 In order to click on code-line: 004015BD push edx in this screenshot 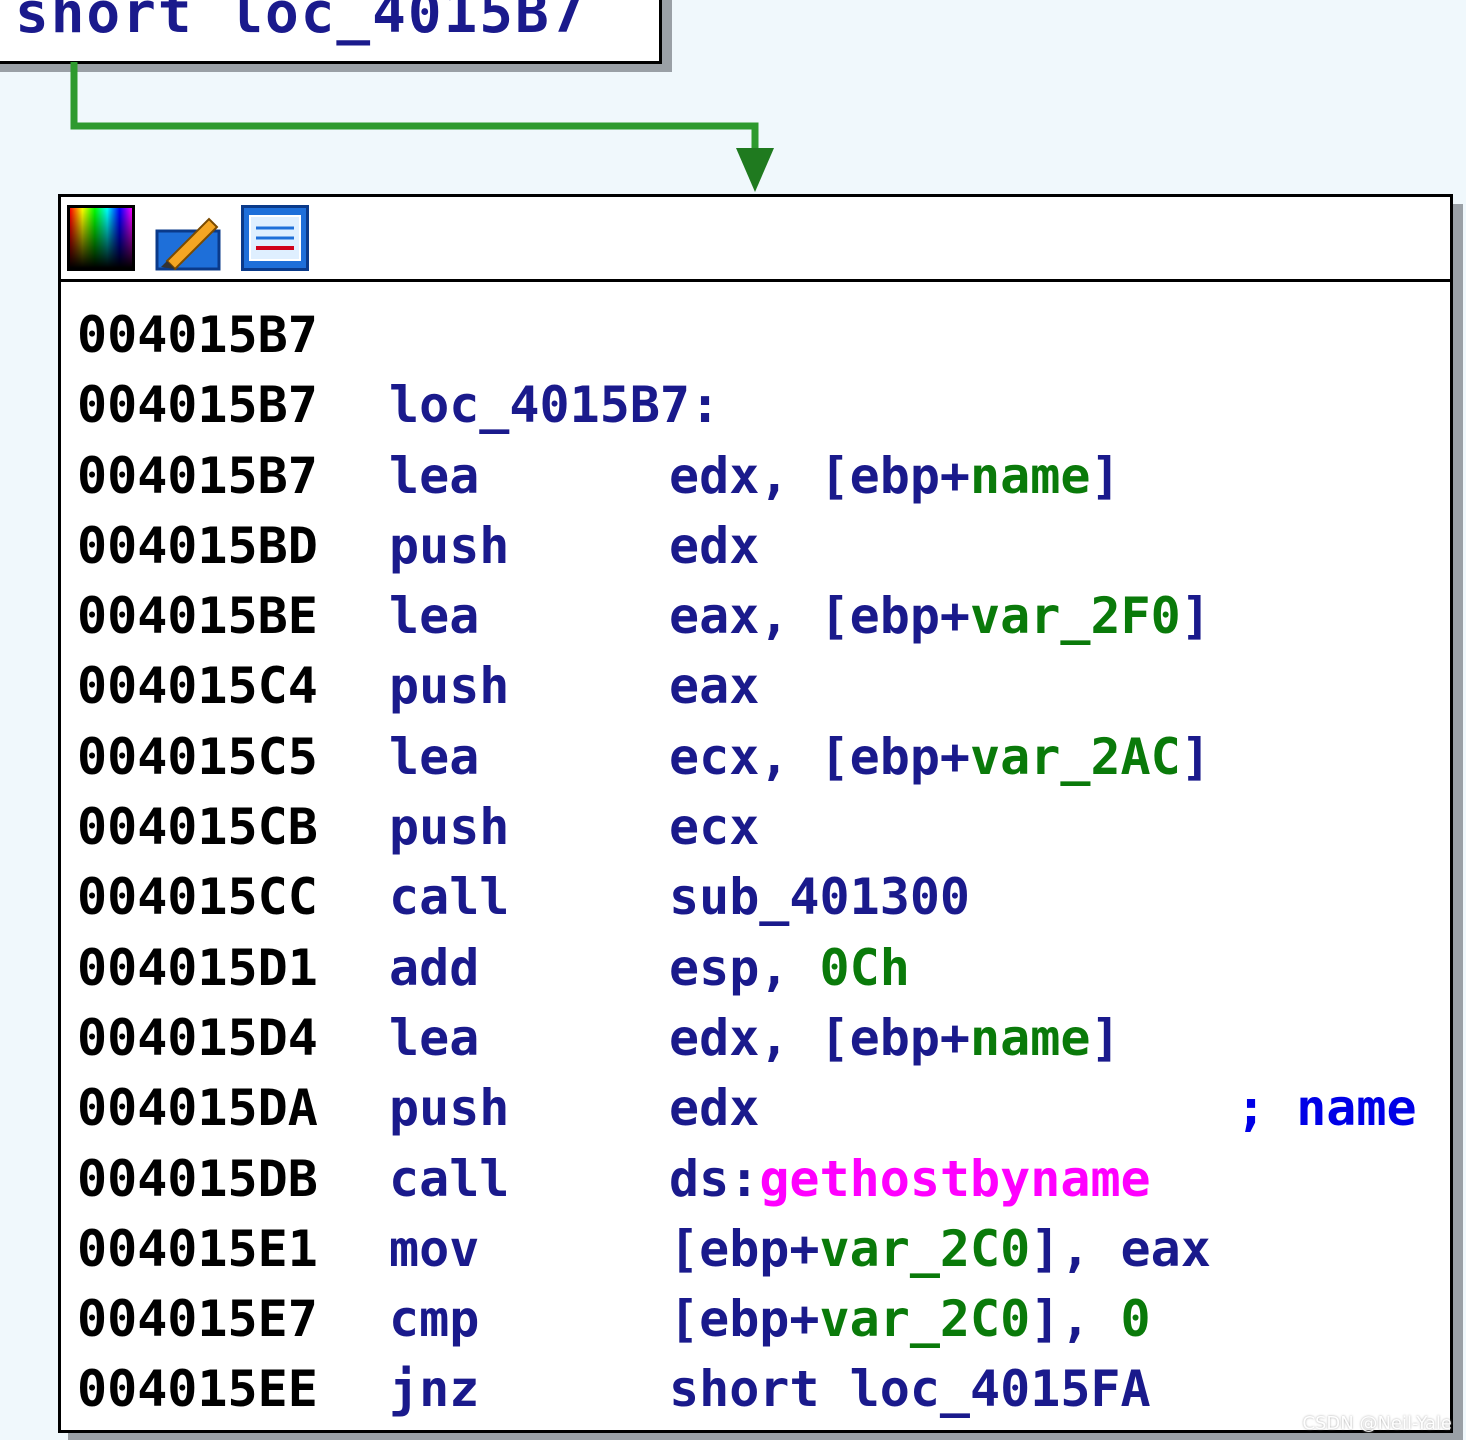, I will do `click(755, 546)`.